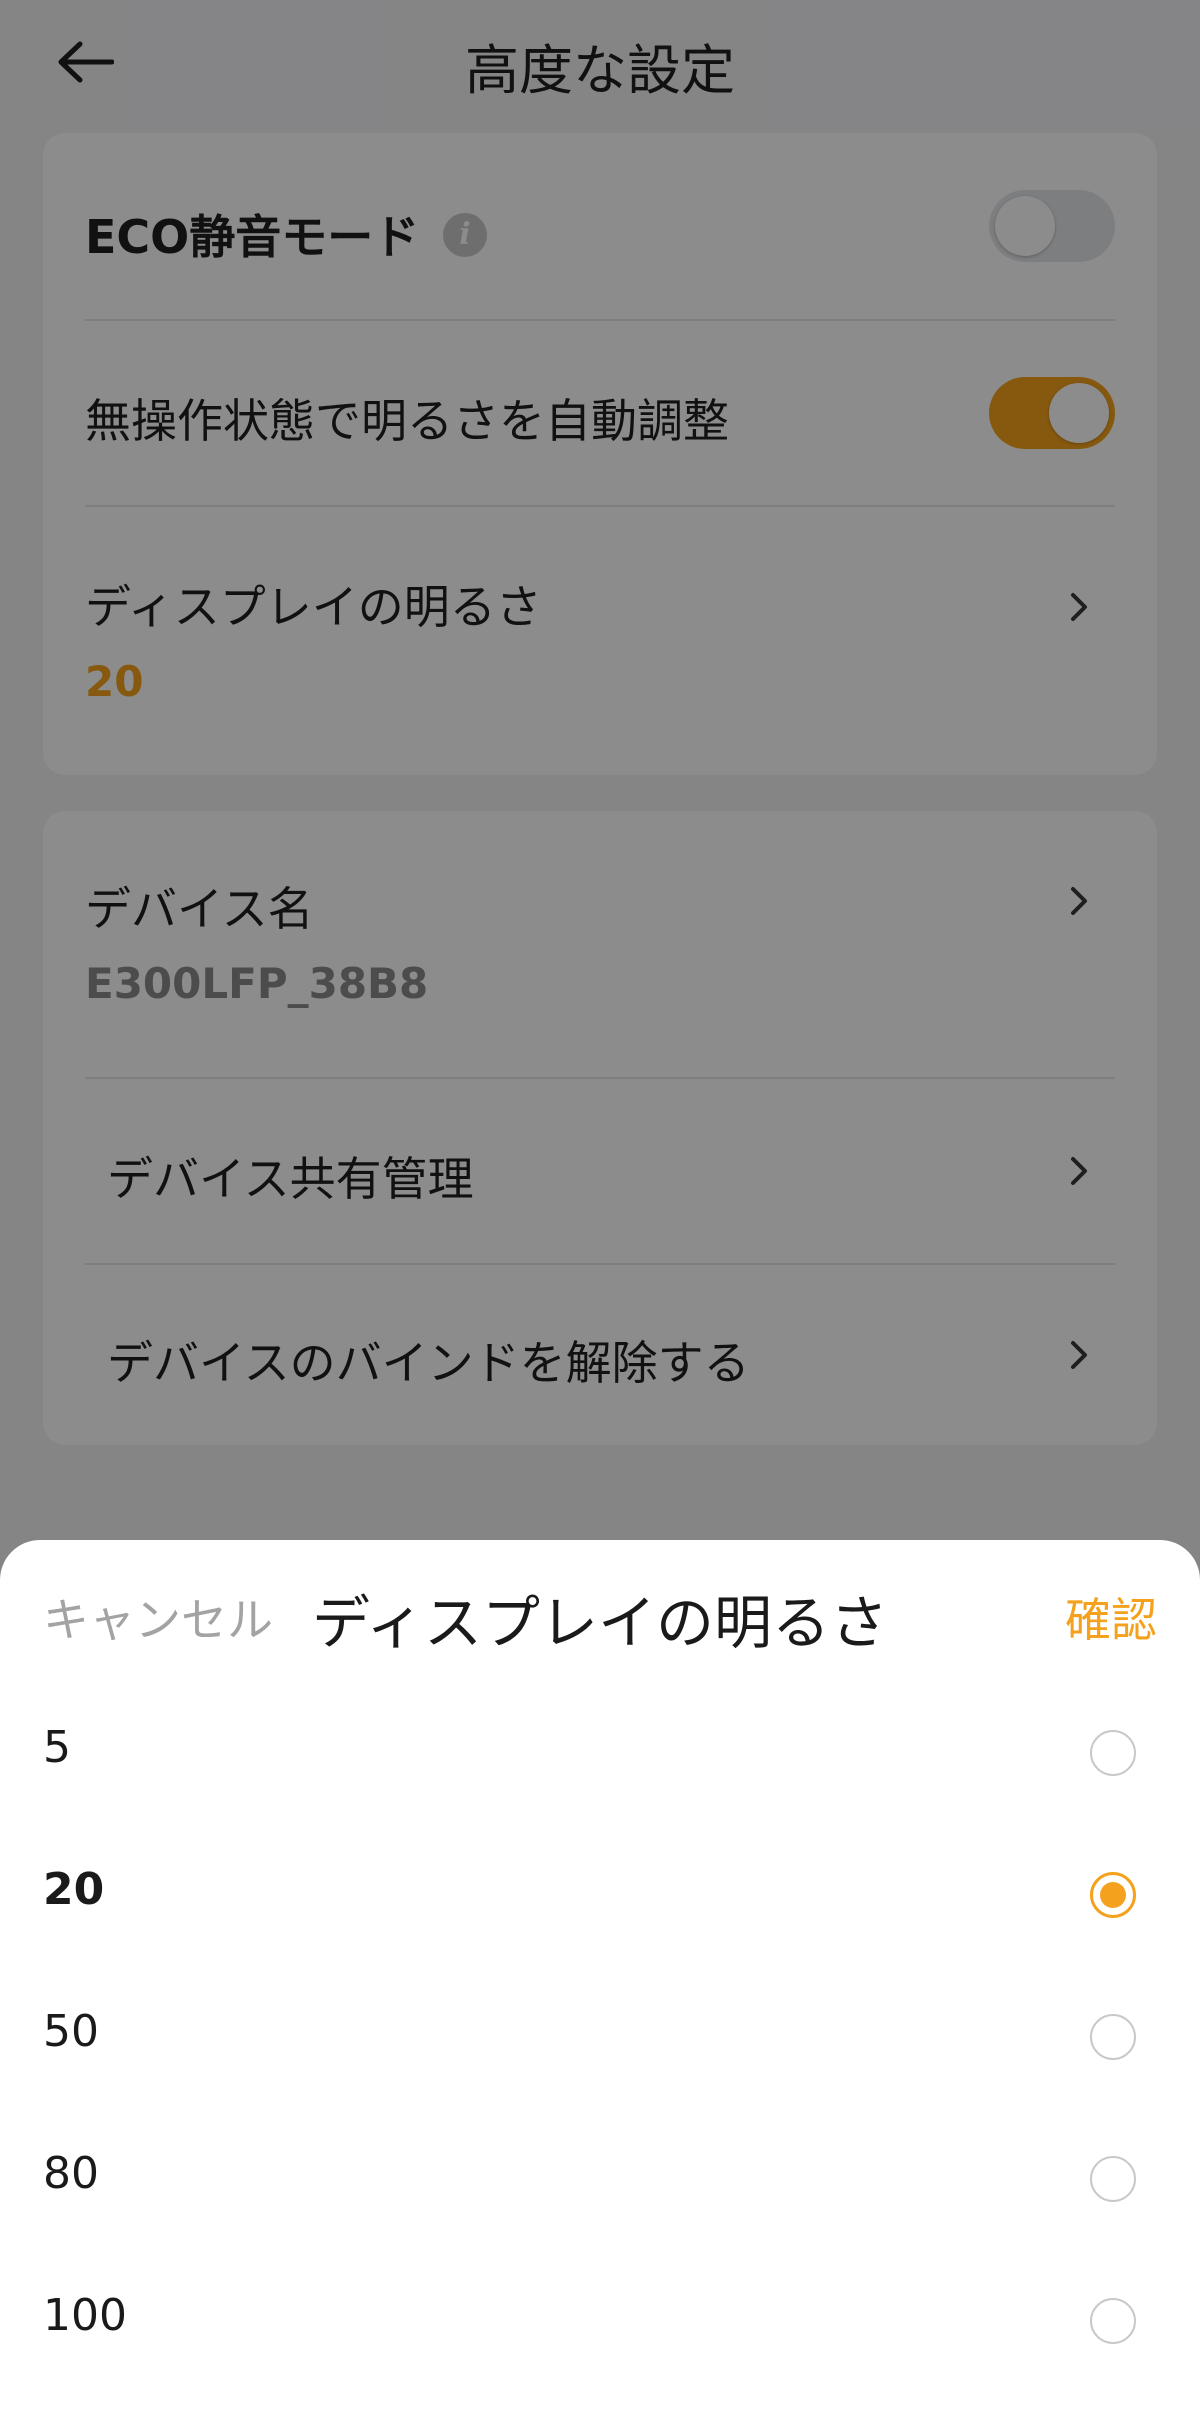 This screenshot has width=1200, height=2413. Describe the element at coordinates (600, 2037) in the screenshot. I see `brightness-option-50: 50` at that location.